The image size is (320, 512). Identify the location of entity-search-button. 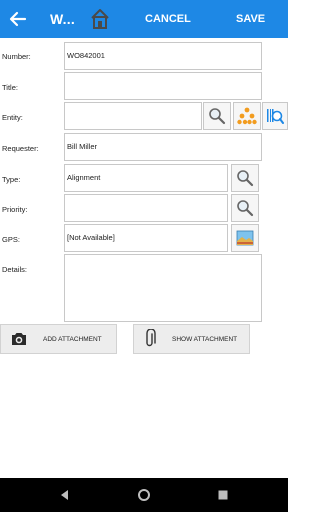
(217, 116).